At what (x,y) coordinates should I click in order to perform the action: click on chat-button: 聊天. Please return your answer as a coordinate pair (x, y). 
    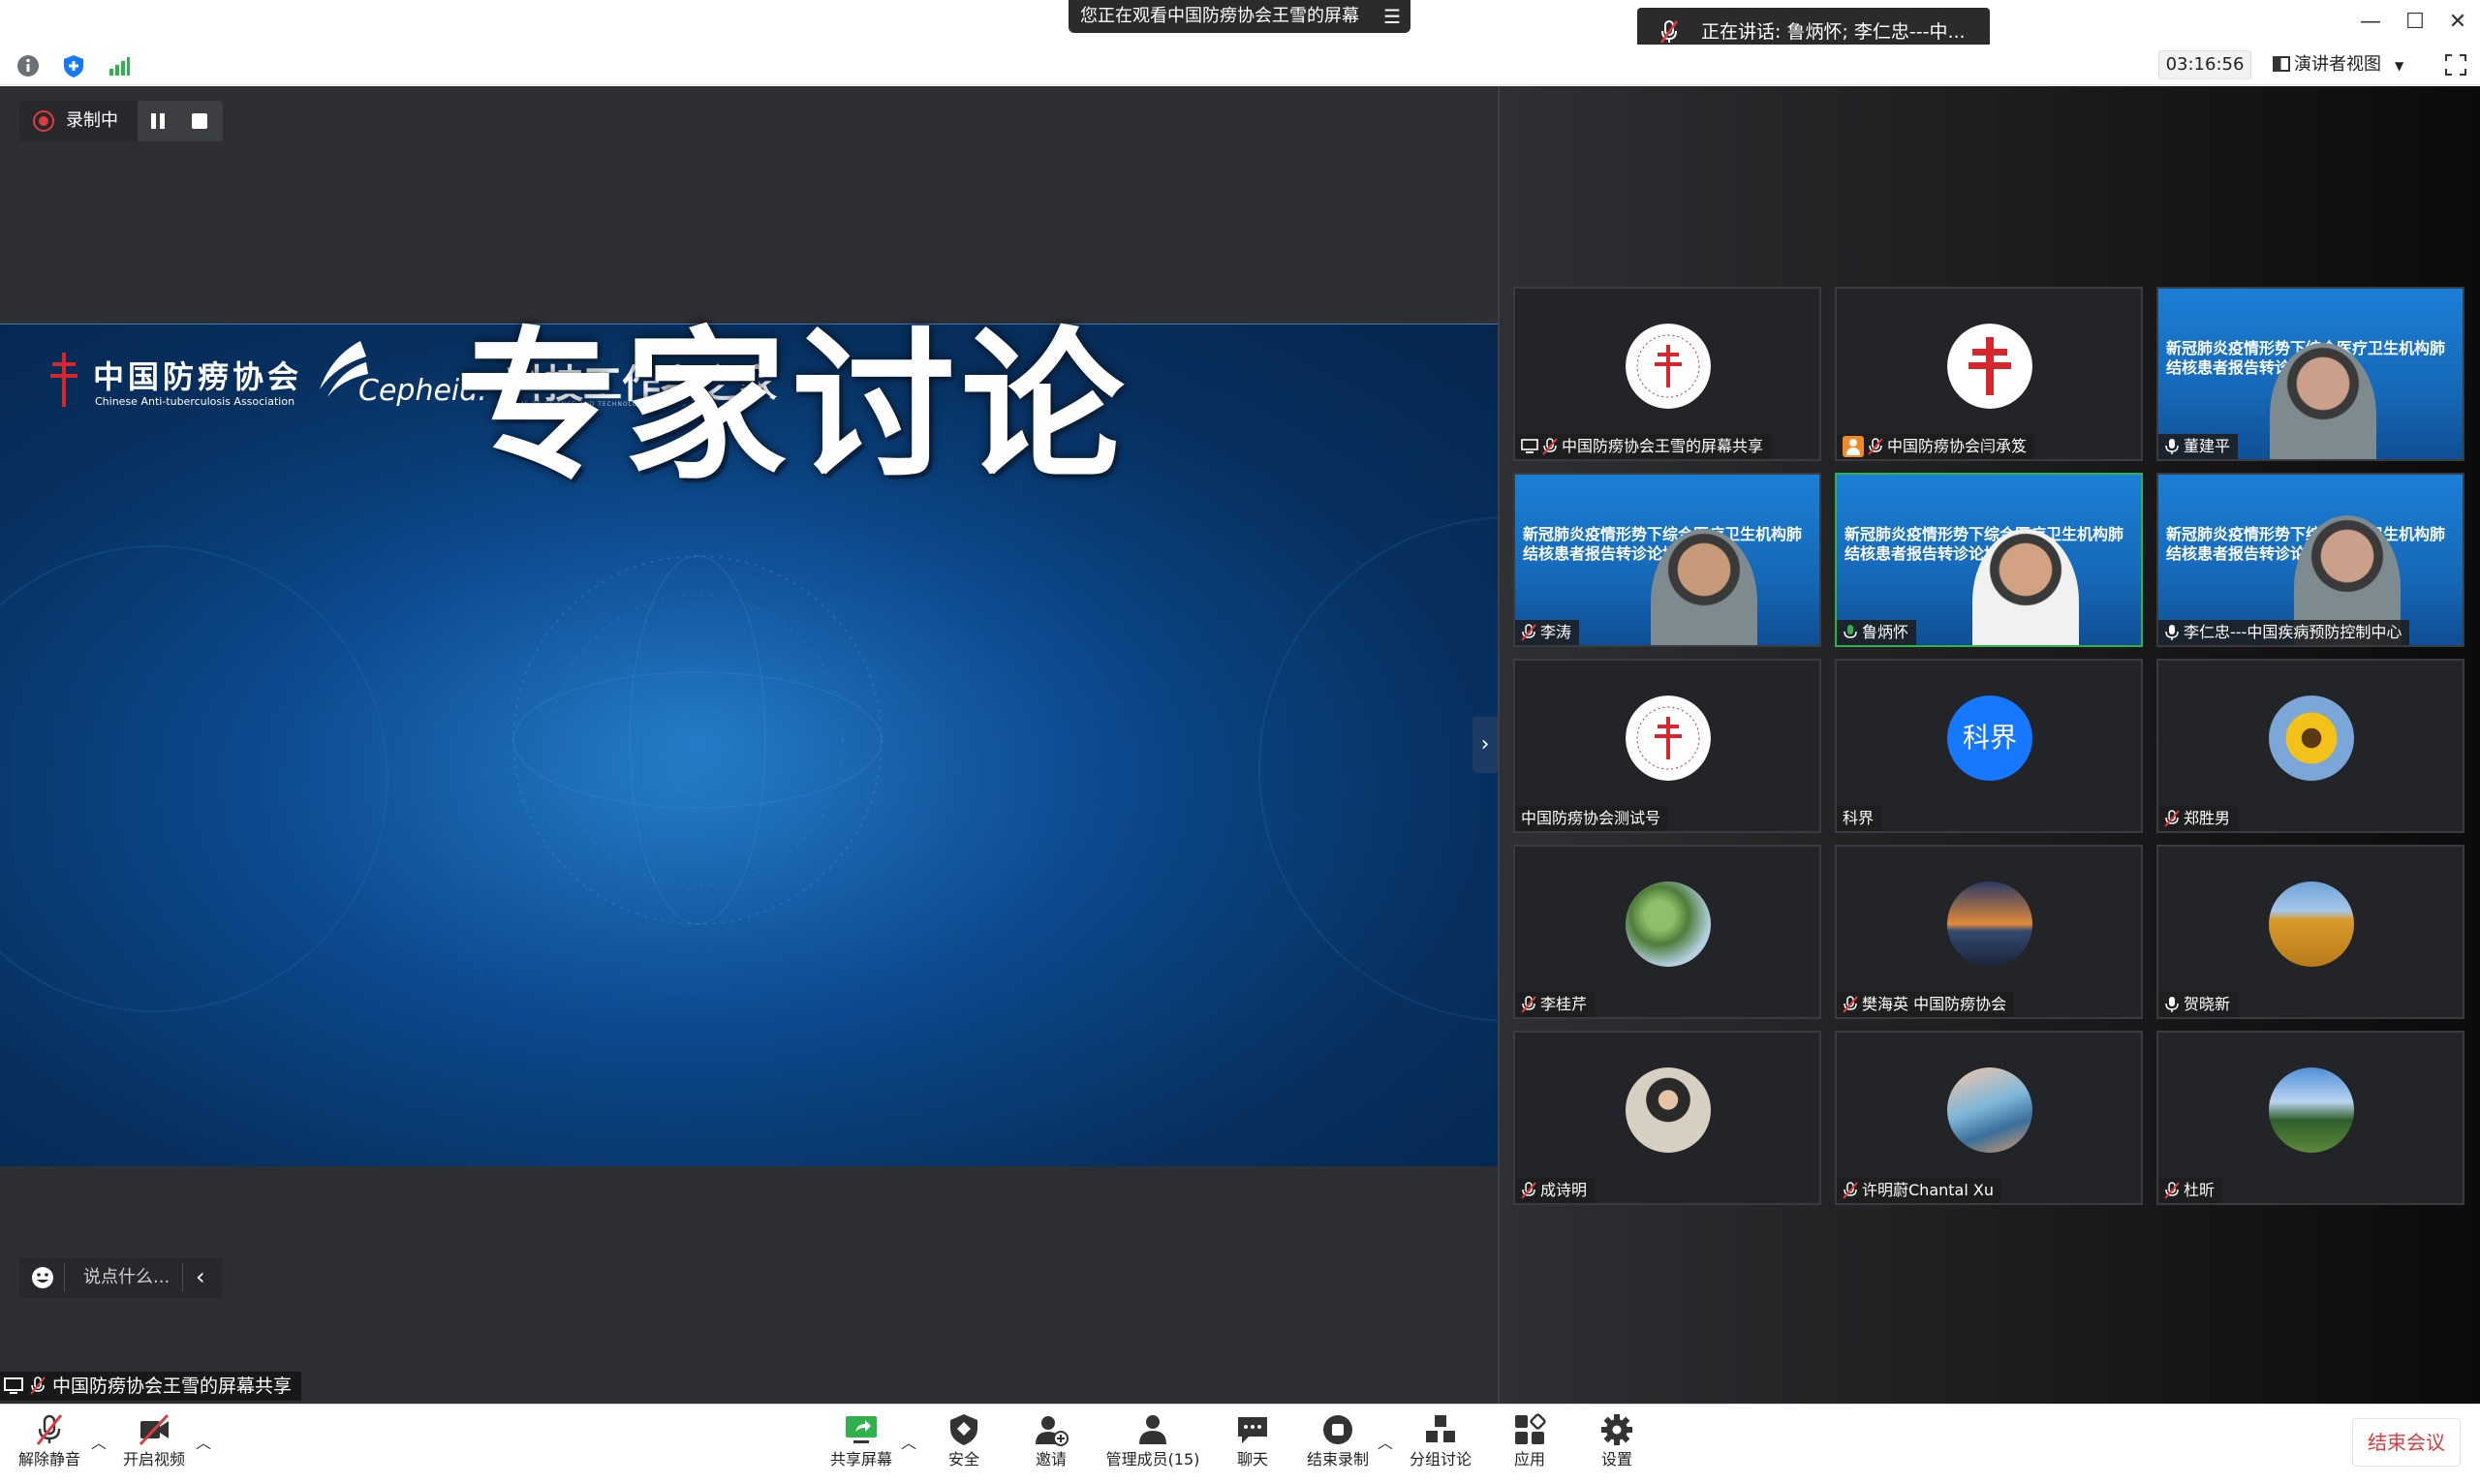
    Looking at the image, I should click on (1252, 1440).